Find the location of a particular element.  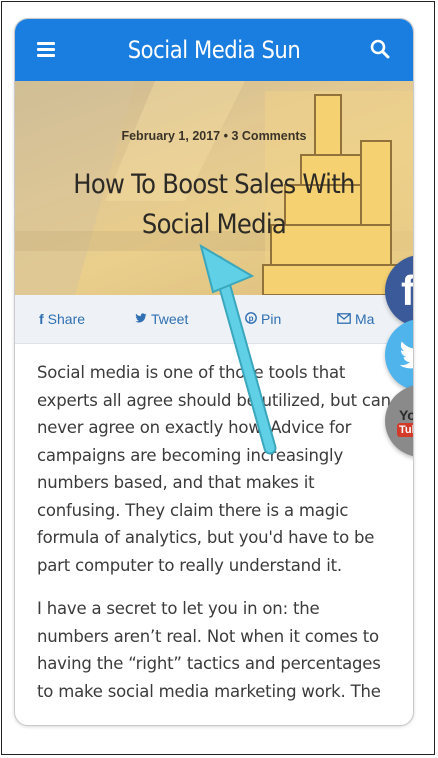

share-mail-button: Ma is located at coordinates (355, 319).